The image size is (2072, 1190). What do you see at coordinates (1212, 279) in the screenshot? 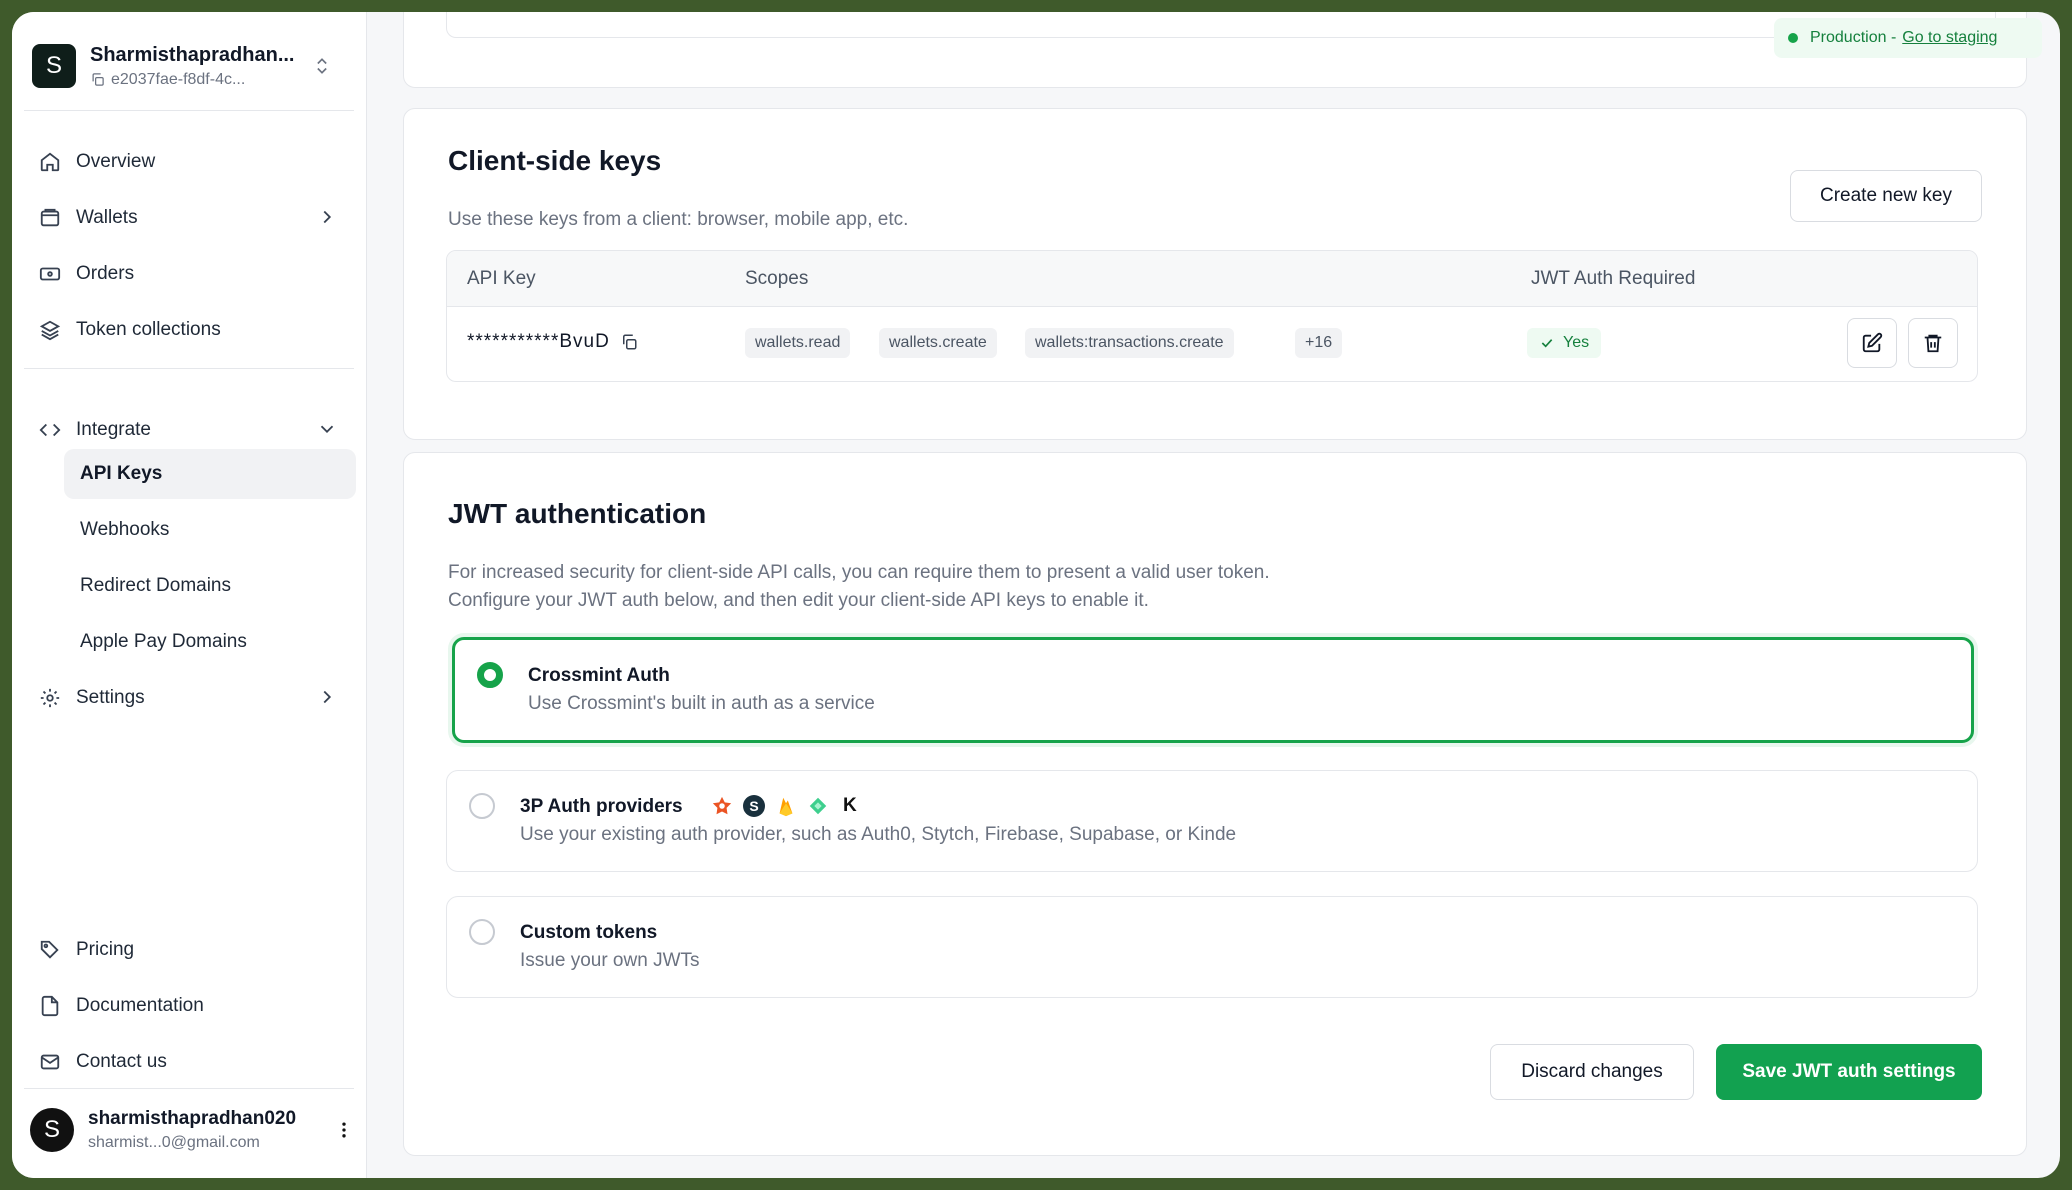
I see `table-header: API Key Scopes JWT Auth Required` at bounding box center [1212, 279].